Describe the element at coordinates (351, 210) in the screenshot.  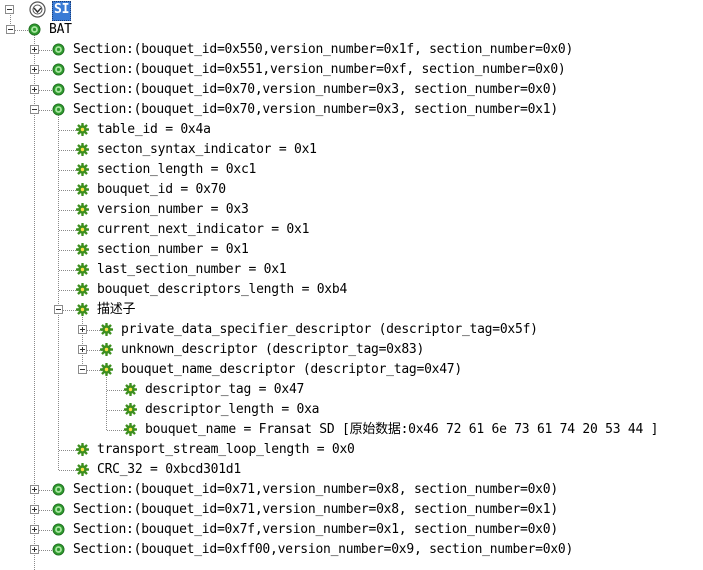
I see `tree-row: version_number = 0x3` at that location.